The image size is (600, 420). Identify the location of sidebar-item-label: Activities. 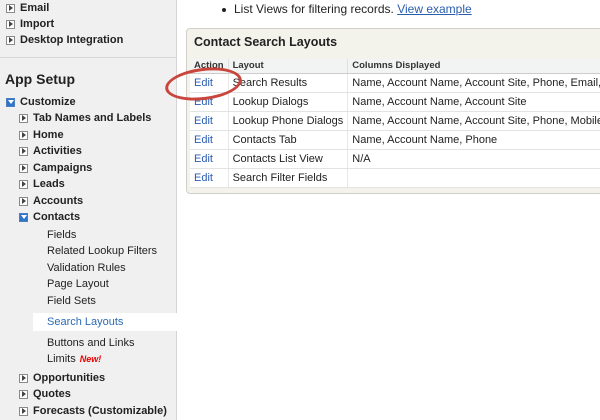
(57, 151).